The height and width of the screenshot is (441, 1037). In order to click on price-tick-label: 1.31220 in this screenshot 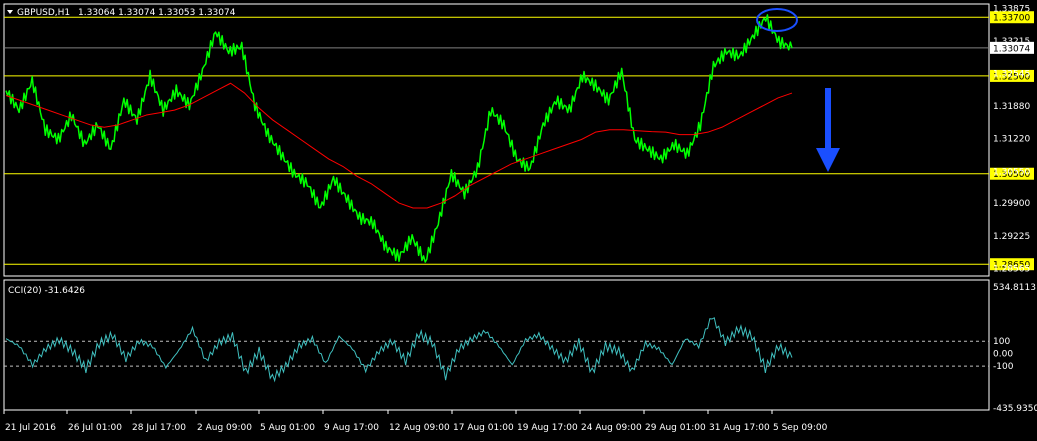, I will do `click(1011, 140)`.